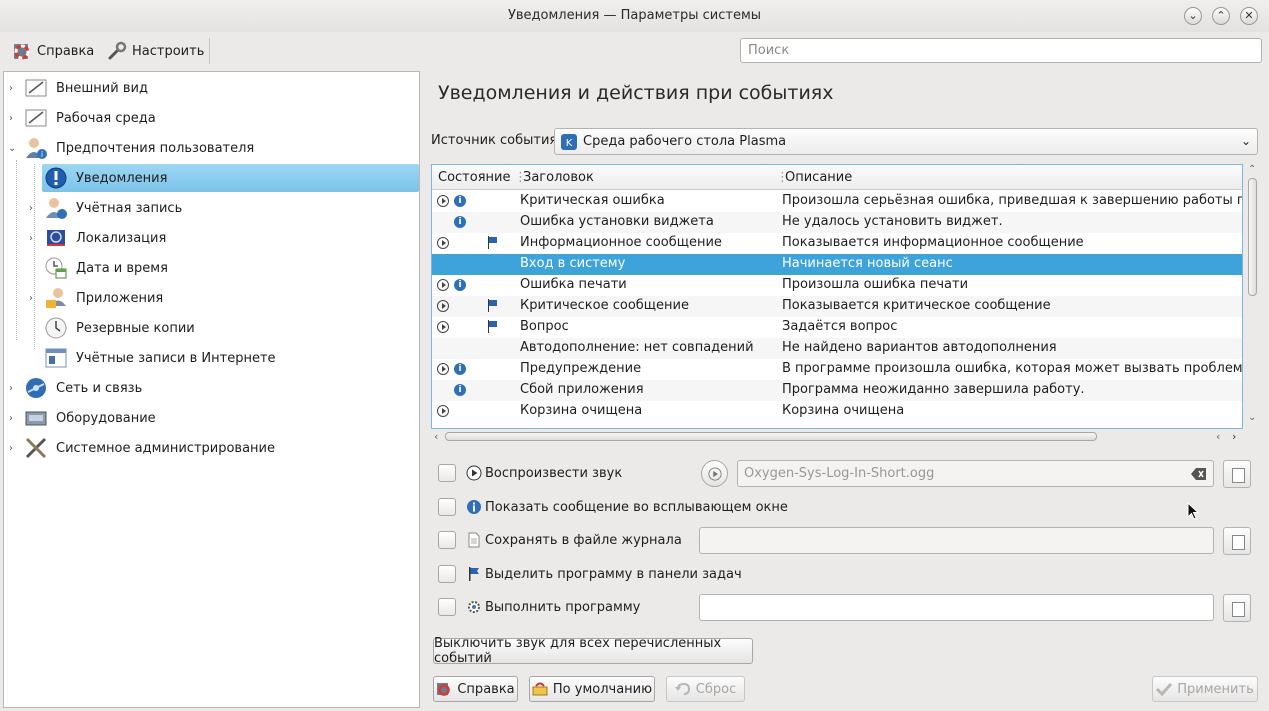 This screenshot has width=1269, height=711. I want to click on run-program-input, so click(956, 607).